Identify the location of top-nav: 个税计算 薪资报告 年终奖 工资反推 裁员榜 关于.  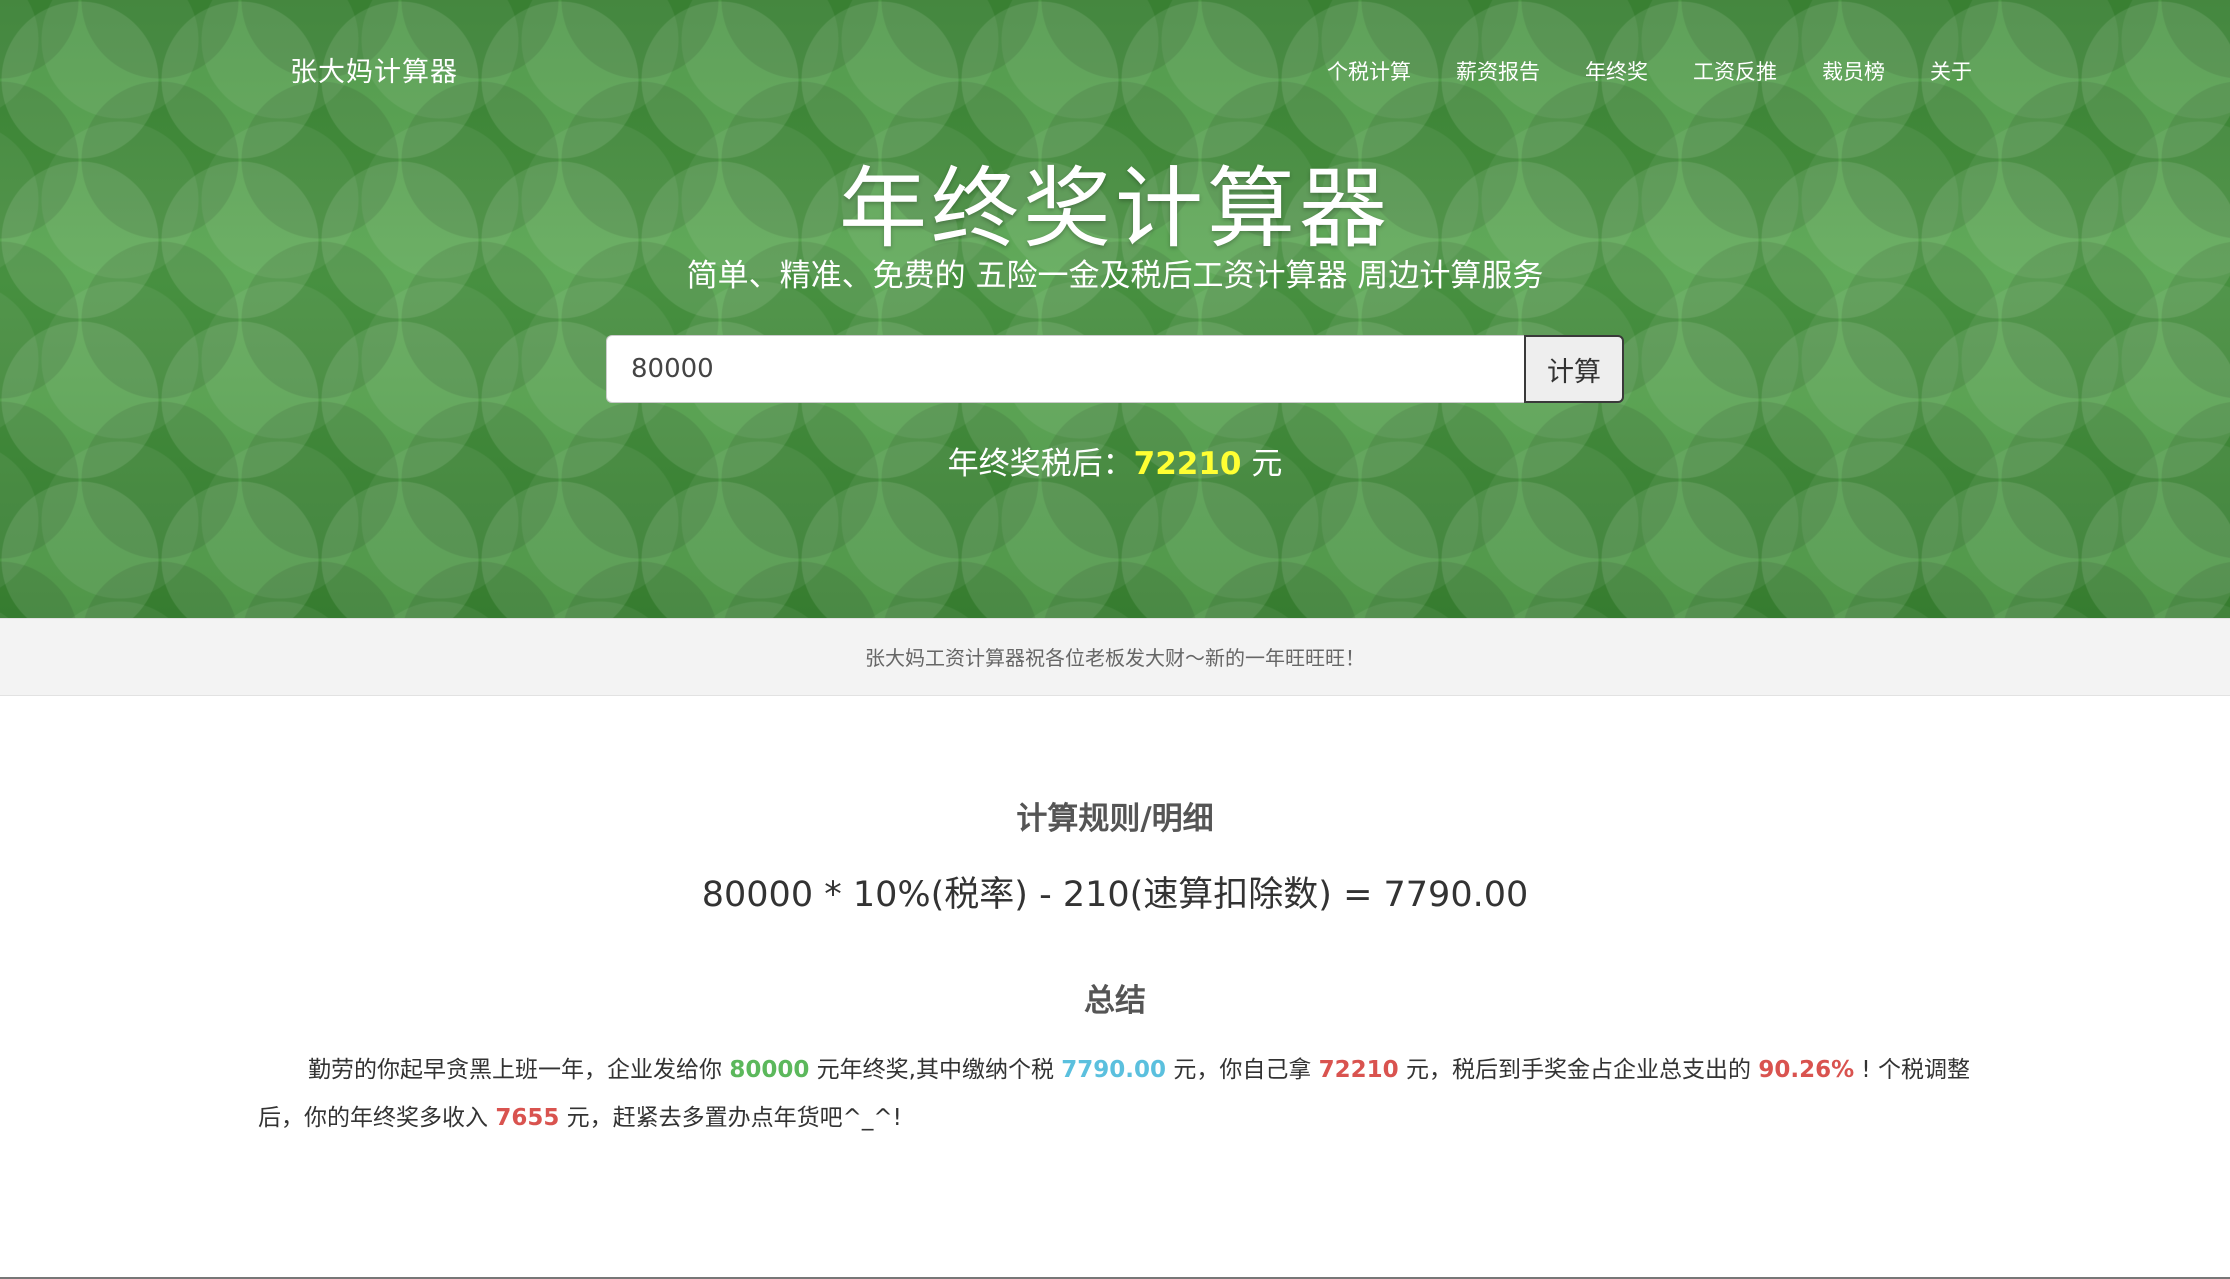
(1627, 71).